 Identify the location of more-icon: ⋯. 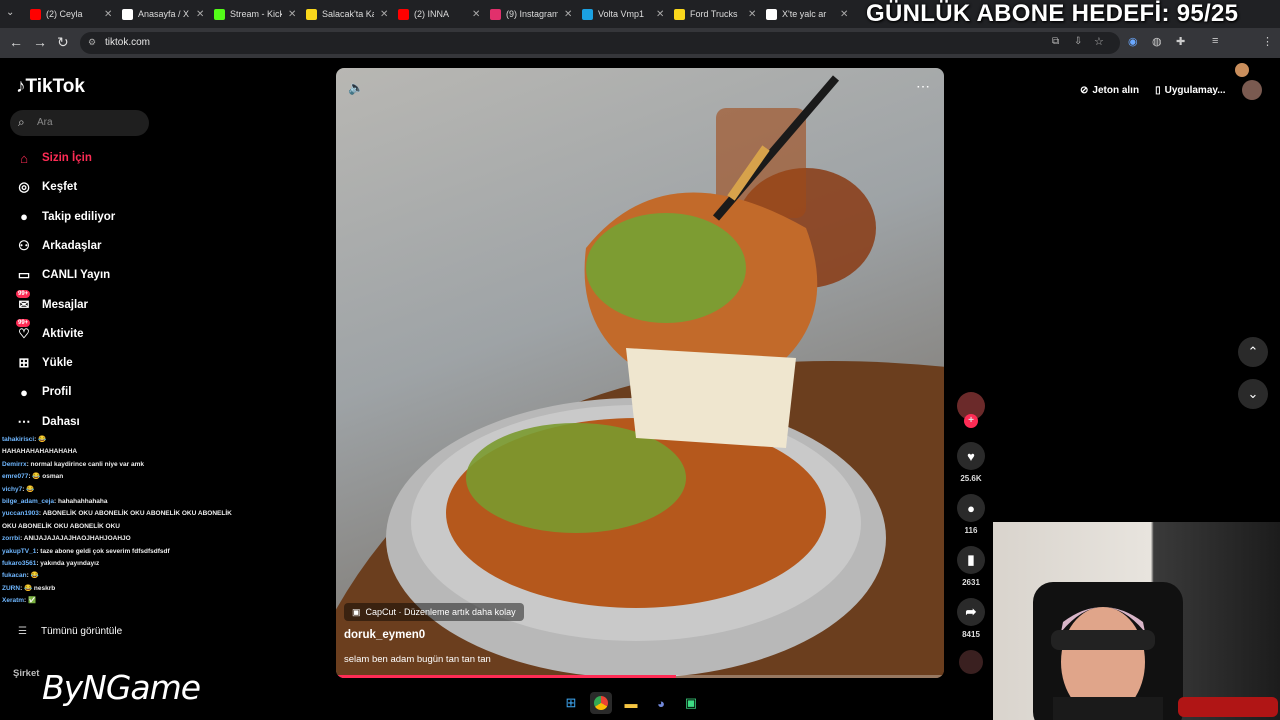
(24, 421).